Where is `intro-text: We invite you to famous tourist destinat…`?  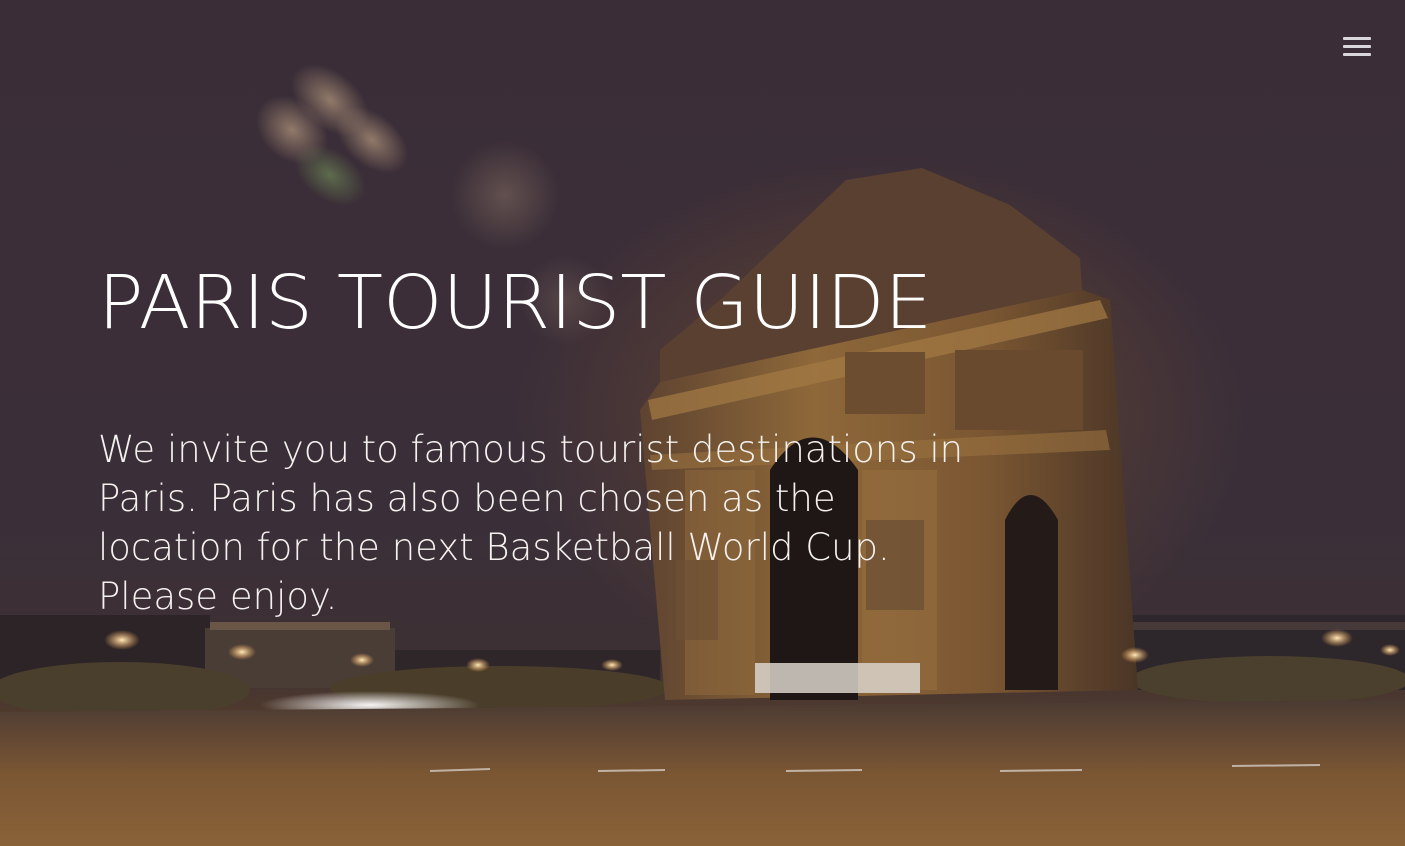
intro-text: We invite you to famous tourist destinat… is located at coordinates (531, 523).